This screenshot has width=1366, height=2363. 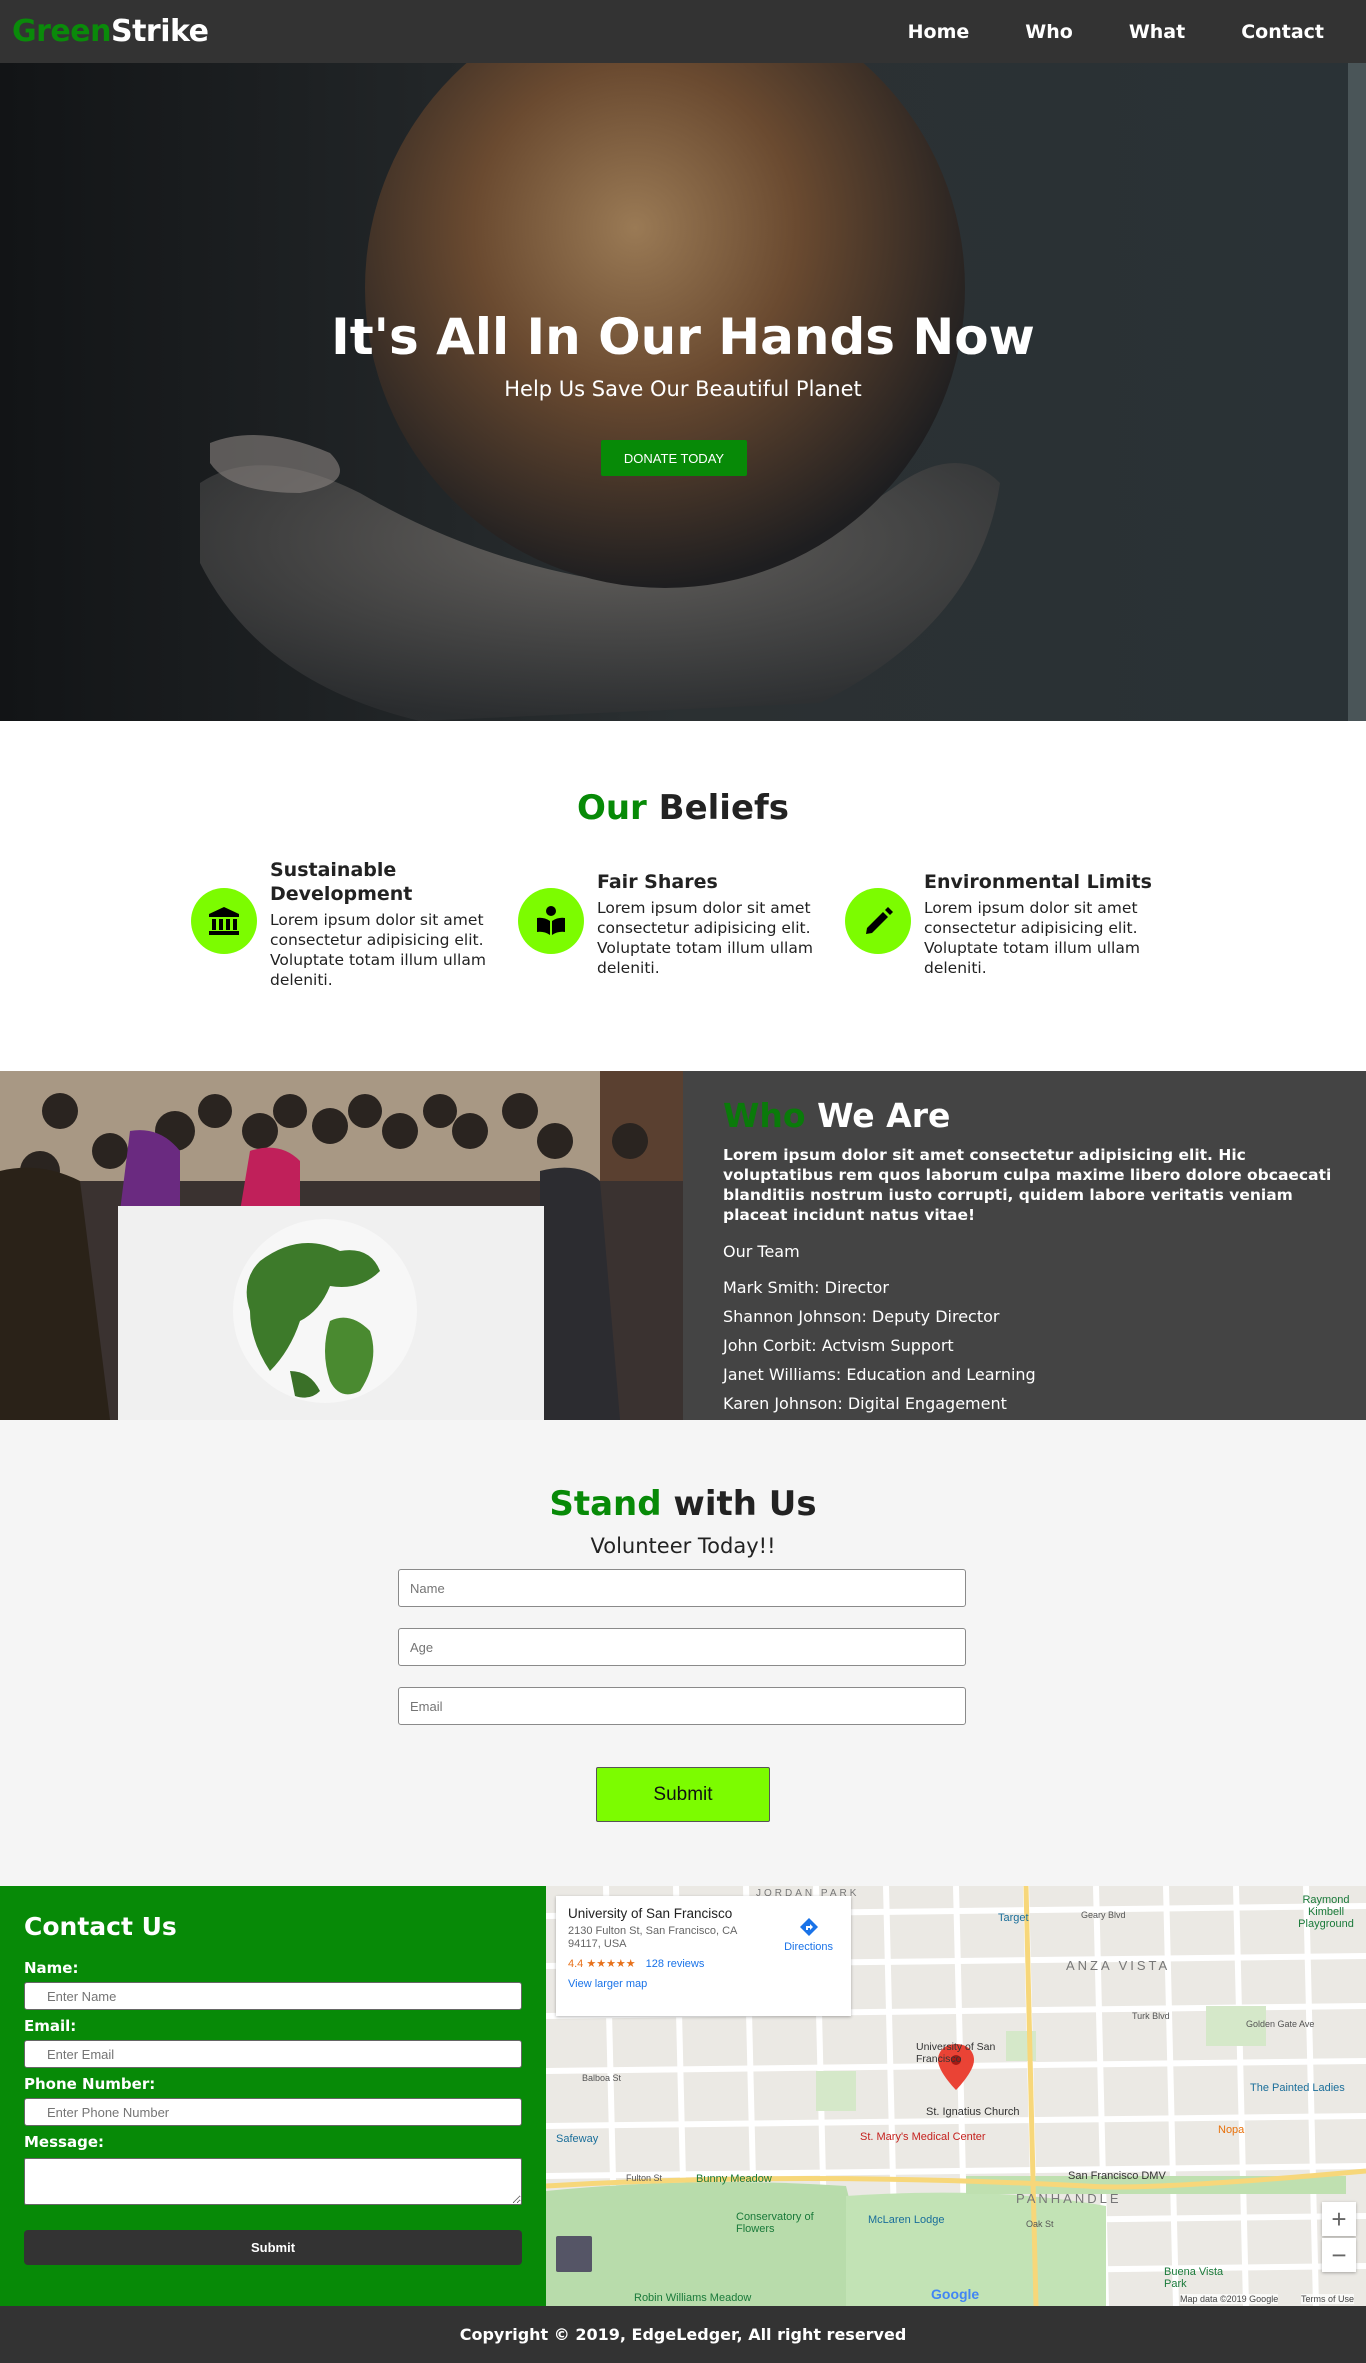 I want to click on team-member: John Corbit: Actvism Support, so click(x=838, y=1345).